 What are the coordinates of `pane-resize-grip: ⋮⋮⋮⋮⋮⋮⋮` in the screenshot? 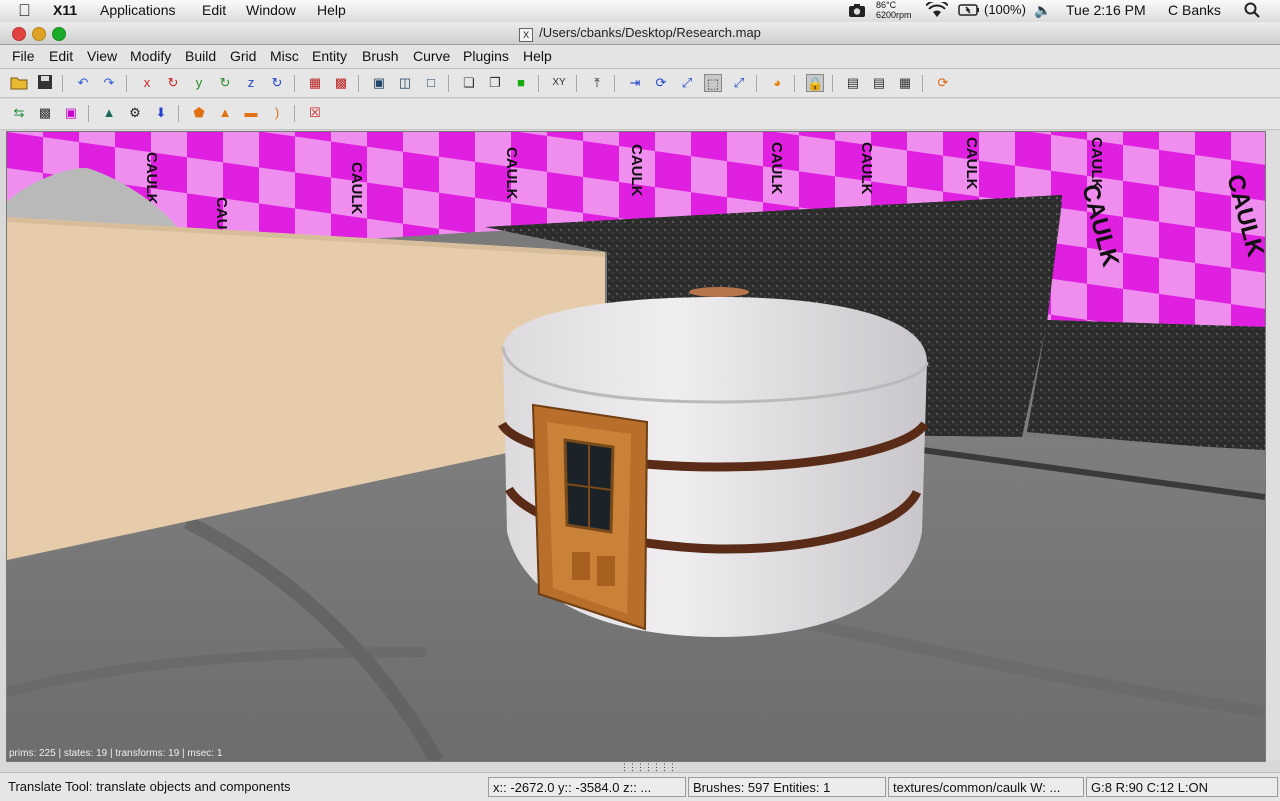 It's located at (648, 767).